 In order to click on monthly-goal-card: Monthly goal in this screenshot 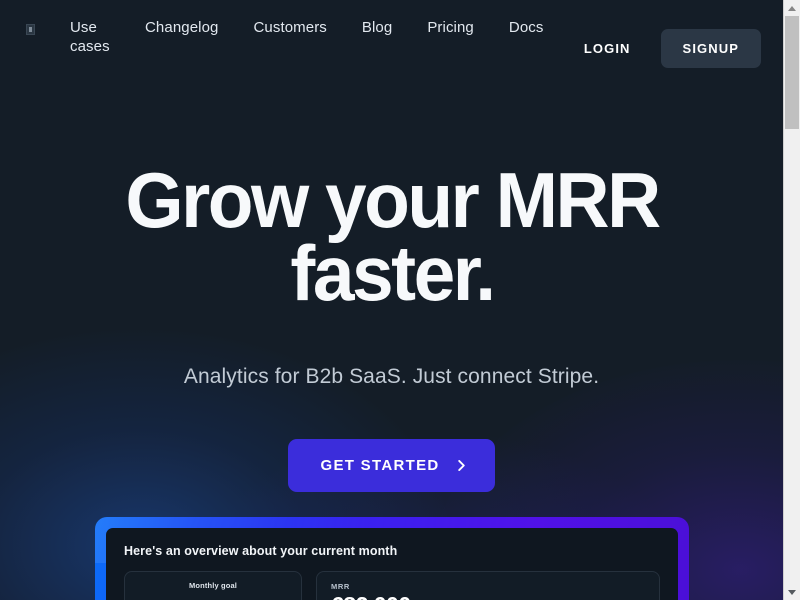, I will do `click(213, 585)`.